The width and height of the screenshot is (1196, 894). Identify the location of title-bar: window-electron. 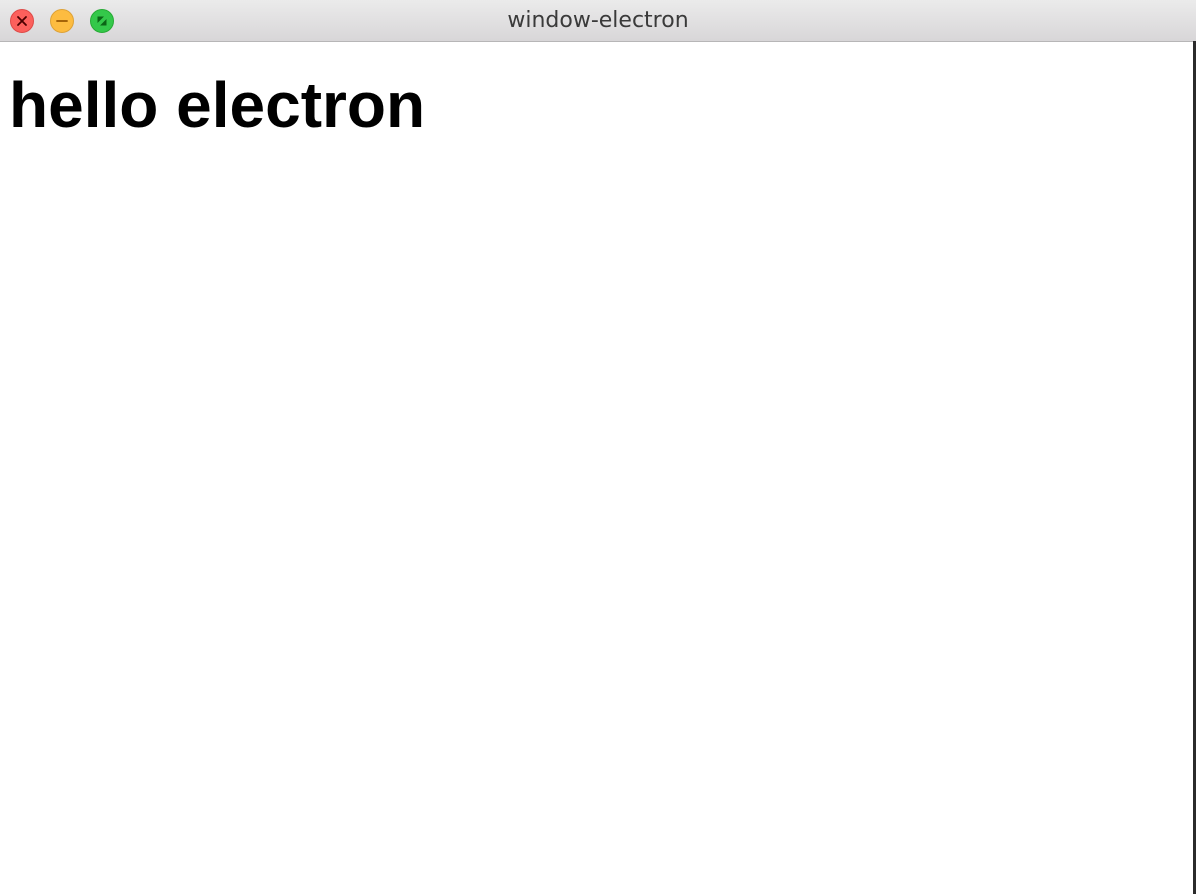
(598, 21).